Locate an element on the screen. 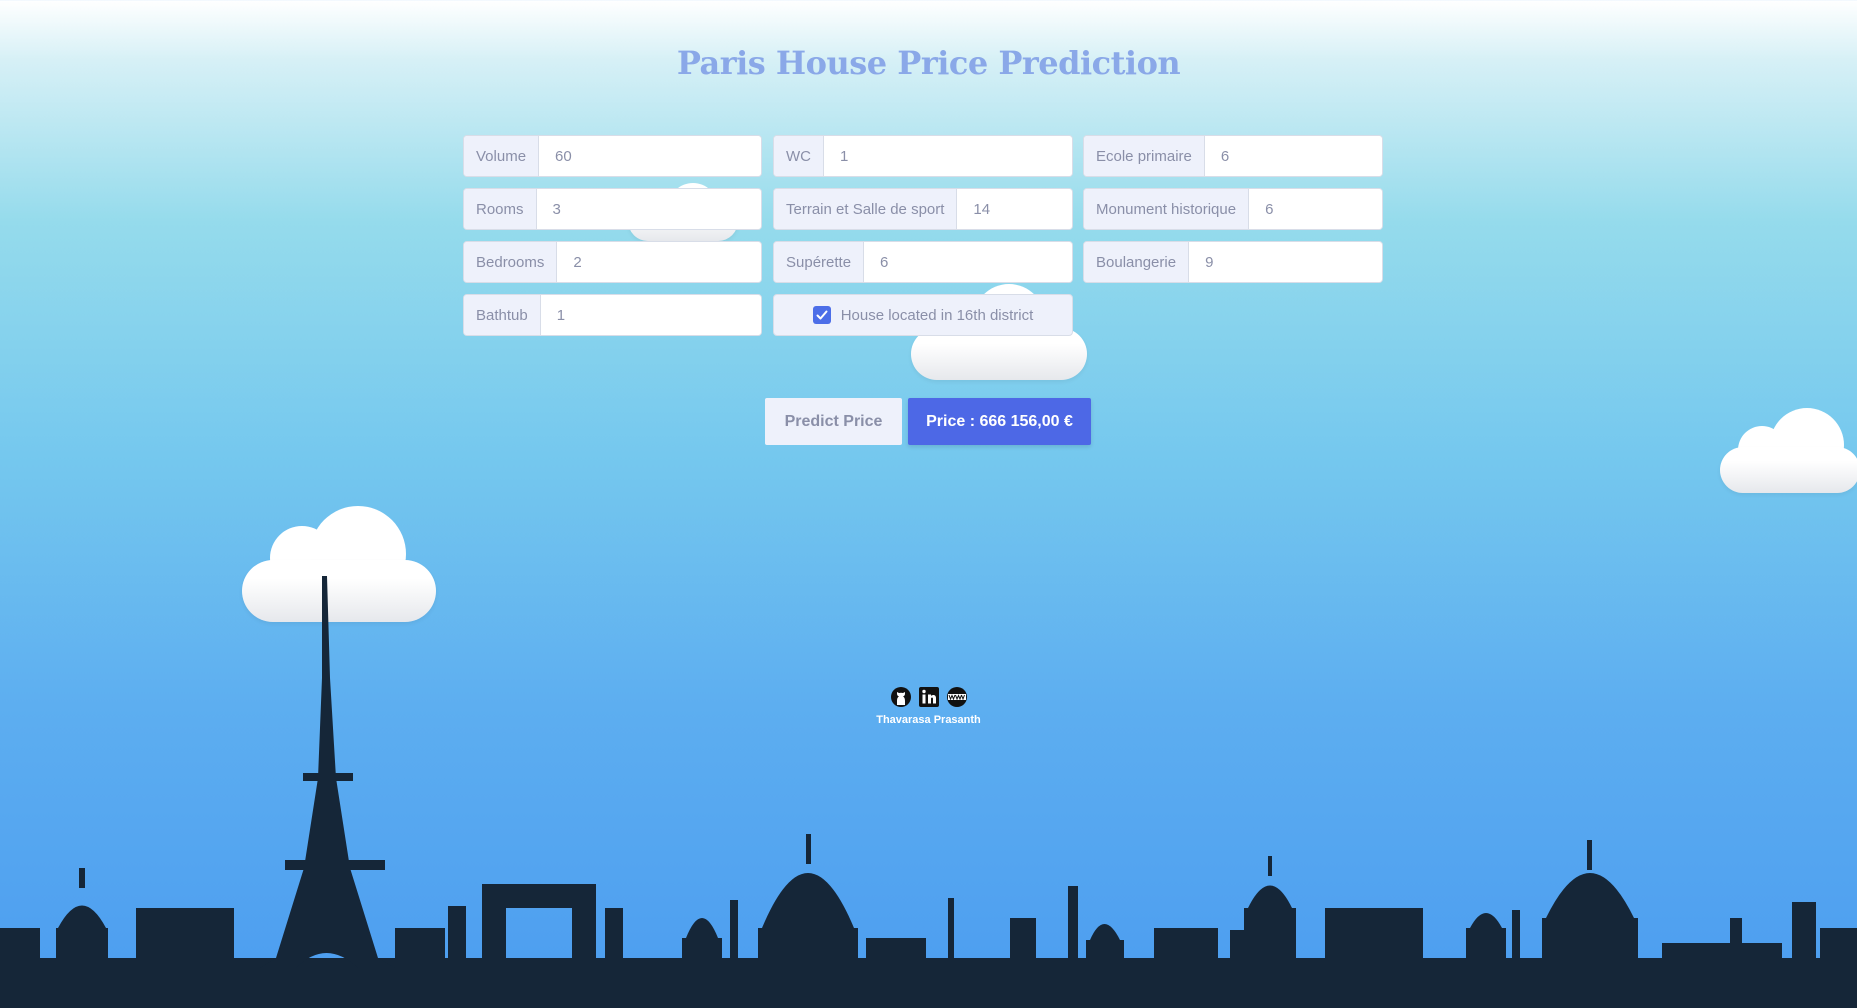 The width and height of the screenshot is (1857, 1008). terrain-input is located at coordinates (1014, 209).